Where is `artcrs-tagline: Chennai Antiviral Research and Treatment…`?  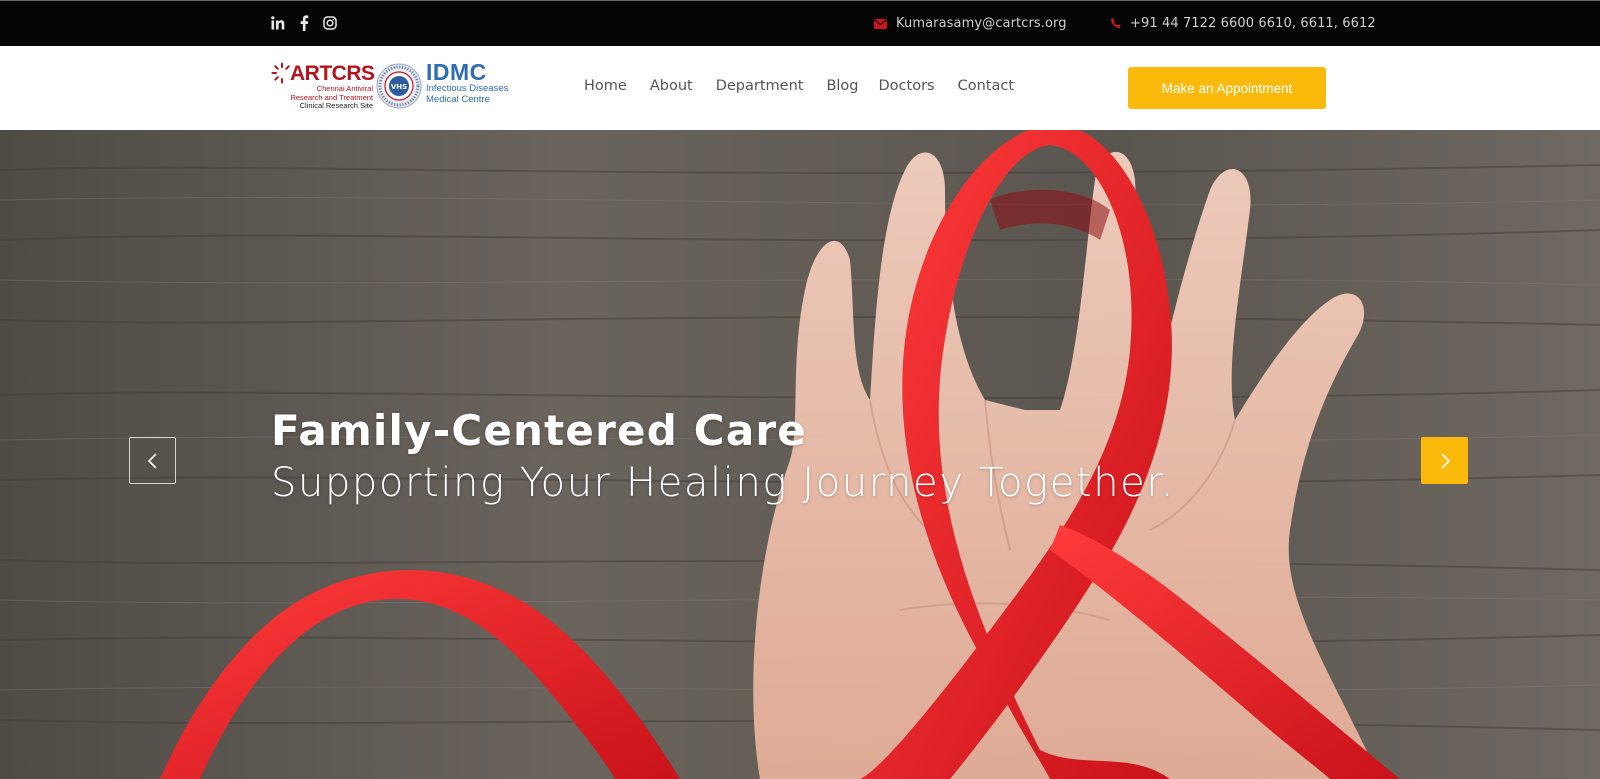
artcrs-tagline: Chennai Antiviral Research and Treatment… is located at coordinates (331, 97).